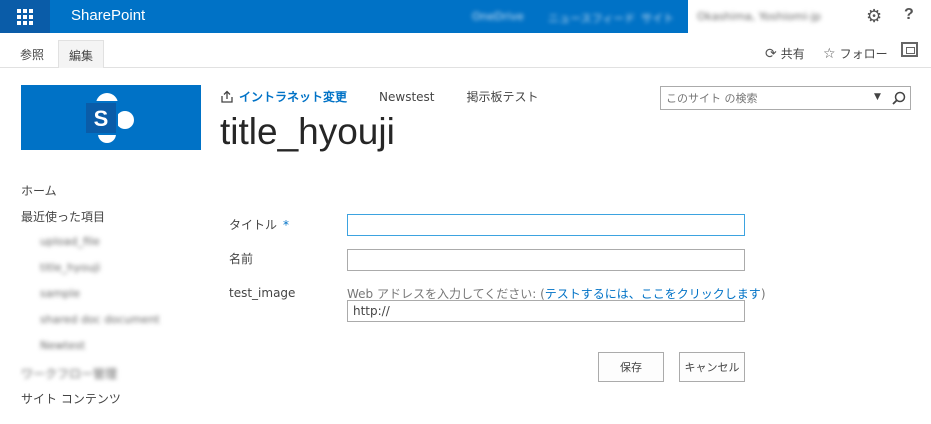 This screenshot has height=424, width=931. Describe the element at coordinates (909, 49) in the screenshot. I see `focus-content-icon` at that location.